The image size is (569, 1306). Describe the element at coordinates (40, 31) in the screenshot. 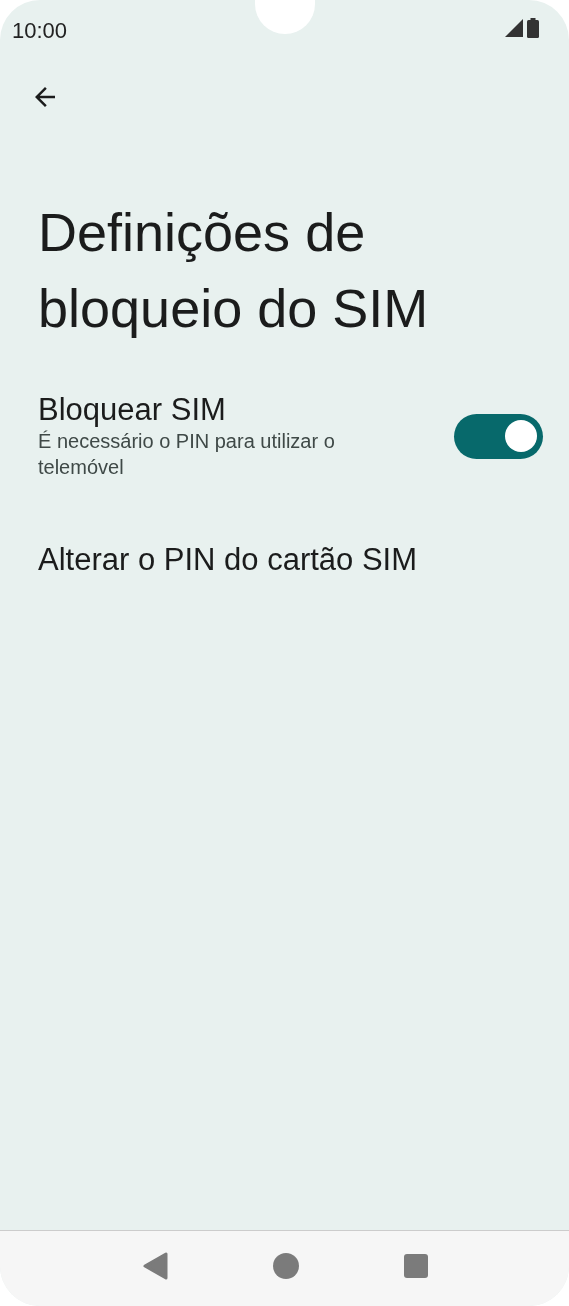

I see `status-time: 10:00` at that location.